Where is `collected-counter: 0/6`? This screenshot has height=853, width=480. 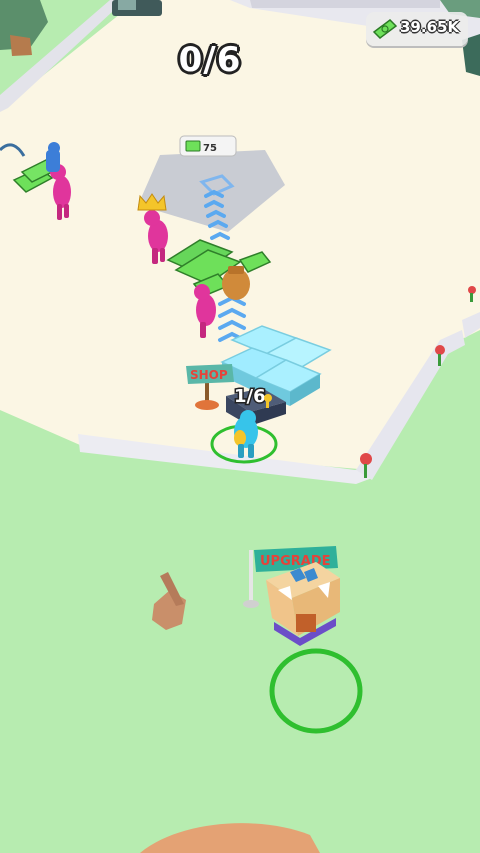
collected-counter: 0/6 is located at coordinates (210, 60).